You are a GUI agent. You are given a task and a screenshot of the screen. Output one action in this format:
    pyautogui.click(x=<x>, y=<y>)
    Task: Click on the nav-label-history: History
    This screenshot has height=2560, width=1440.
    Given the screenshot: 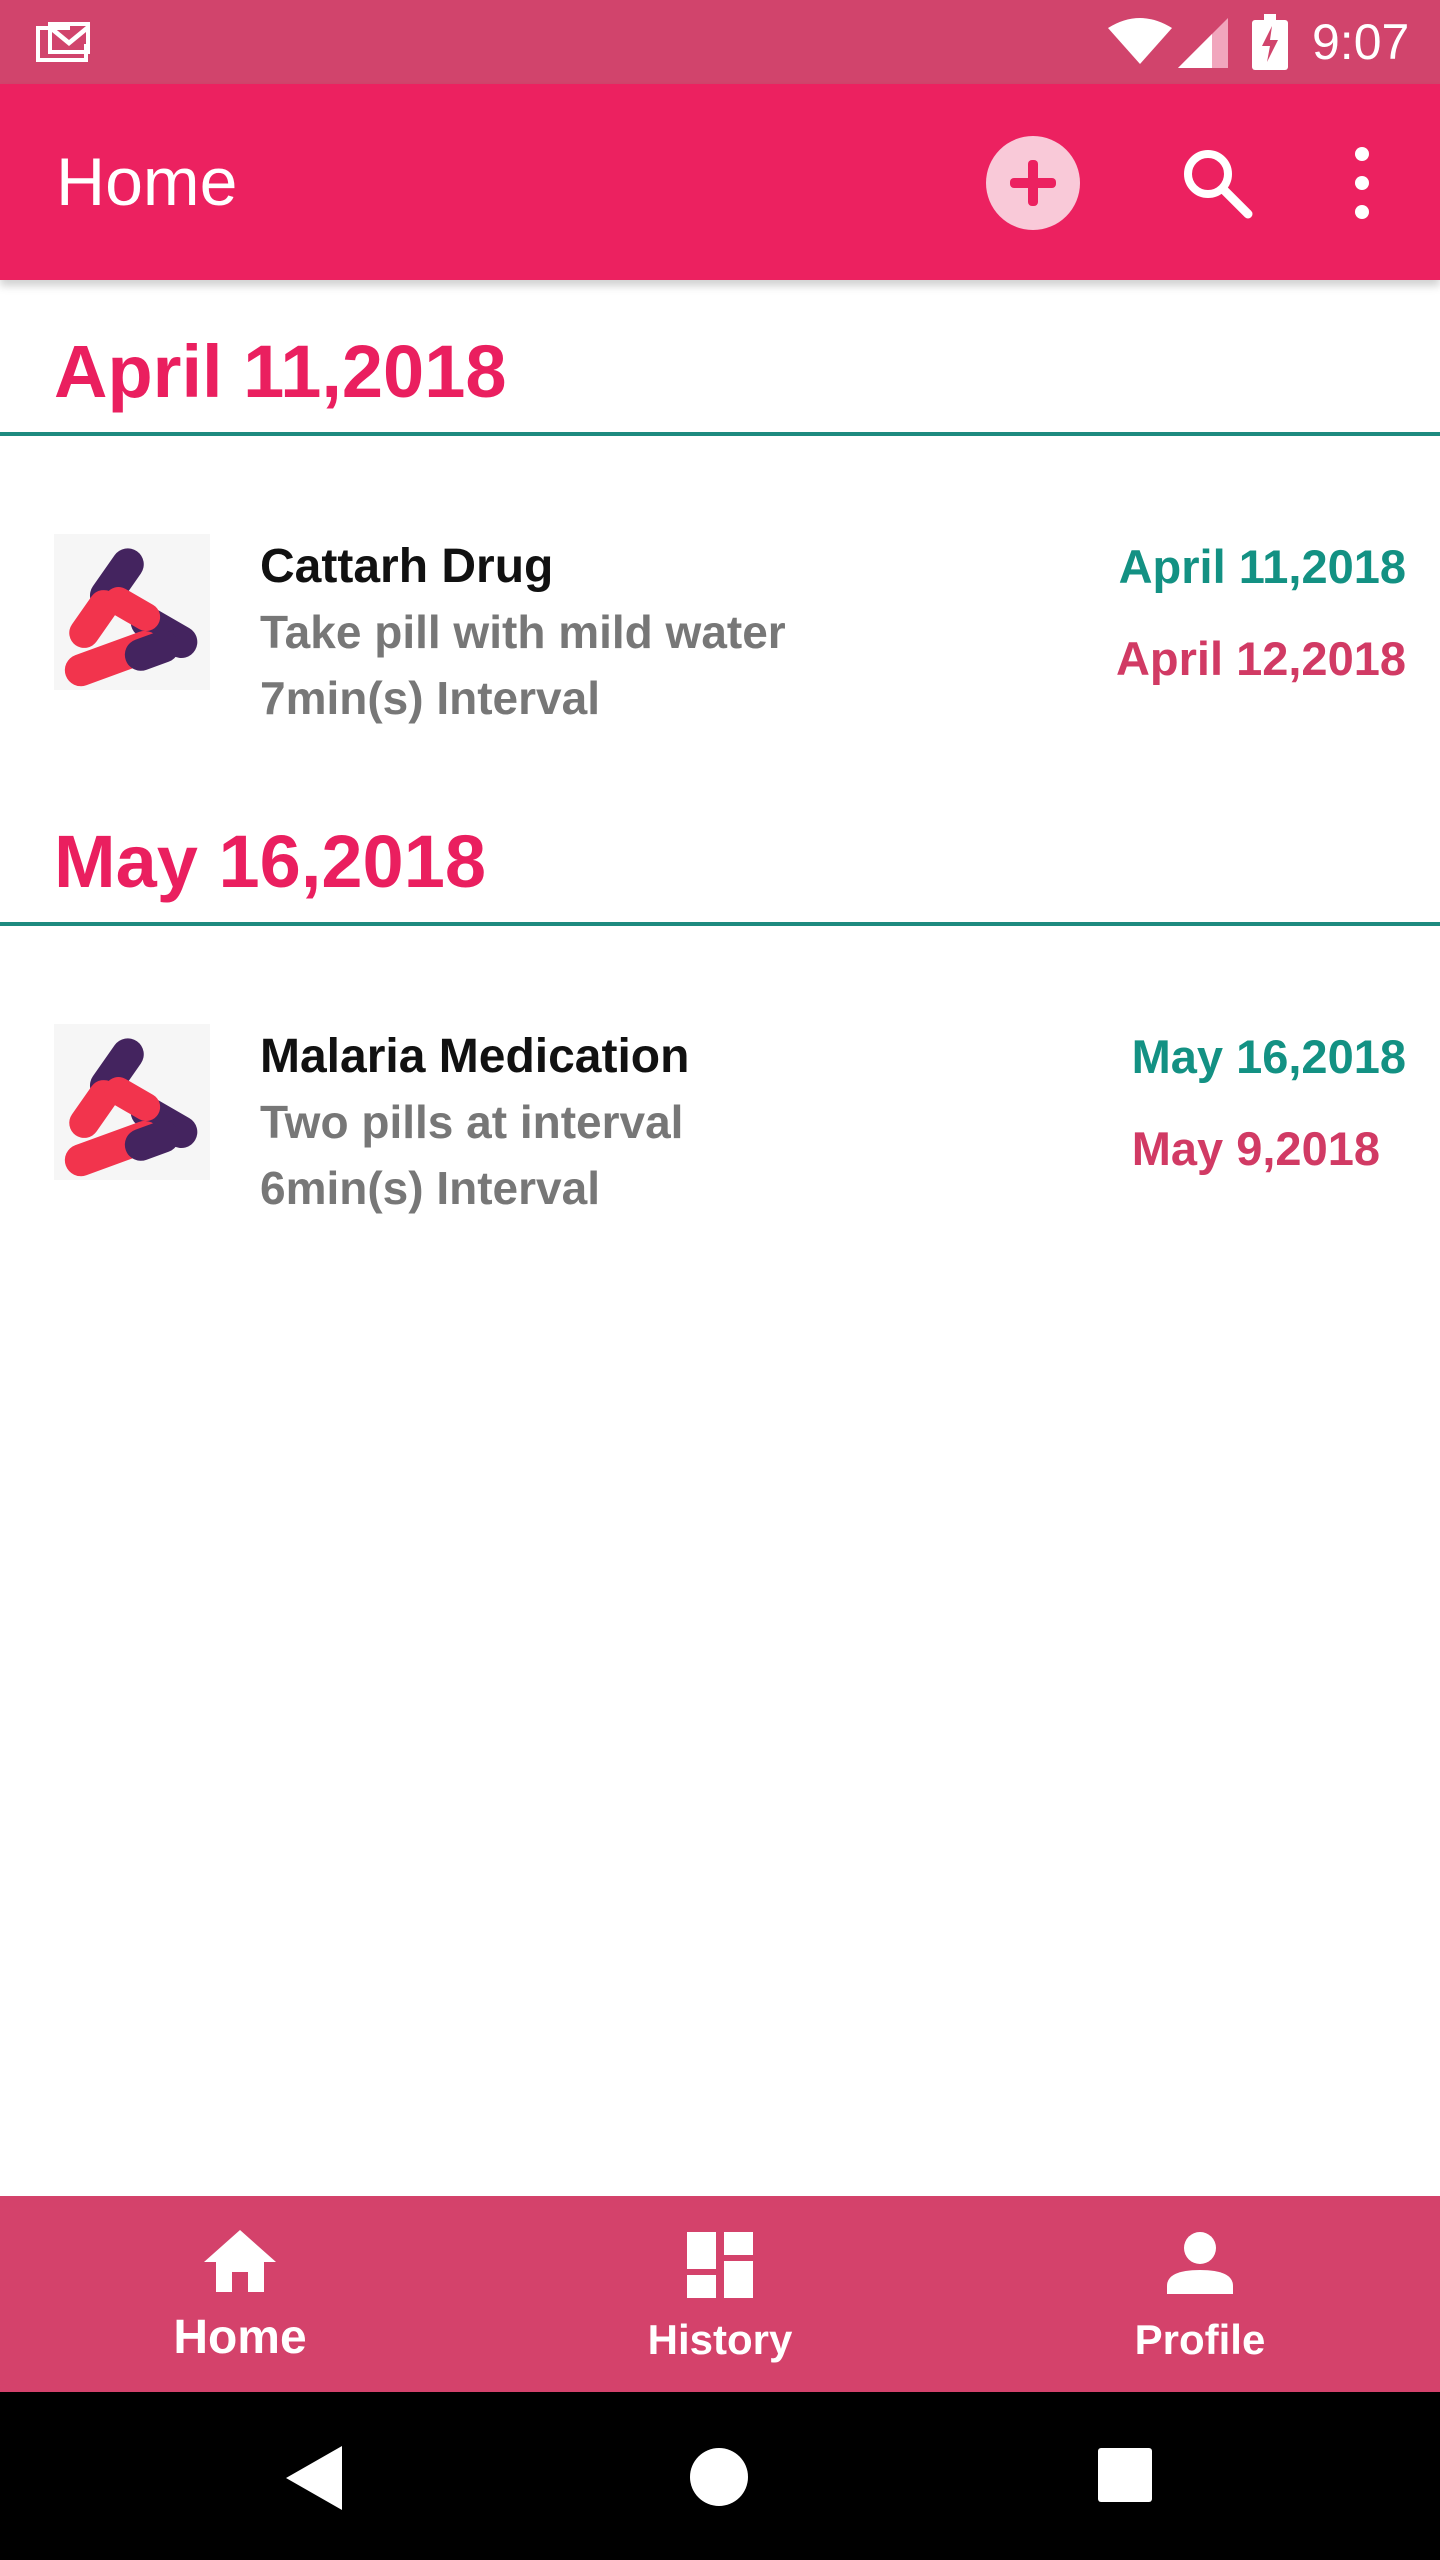 What is the action you would take?
    pyautogui.click(x=720, y=2339)
    